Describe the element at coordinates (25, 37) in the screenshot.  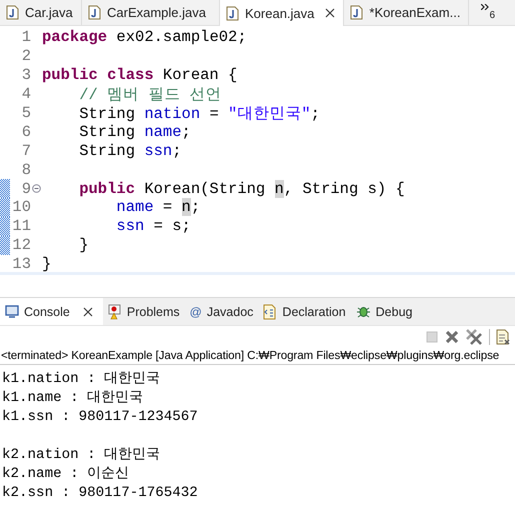
I see `line-number: 1` at that location.